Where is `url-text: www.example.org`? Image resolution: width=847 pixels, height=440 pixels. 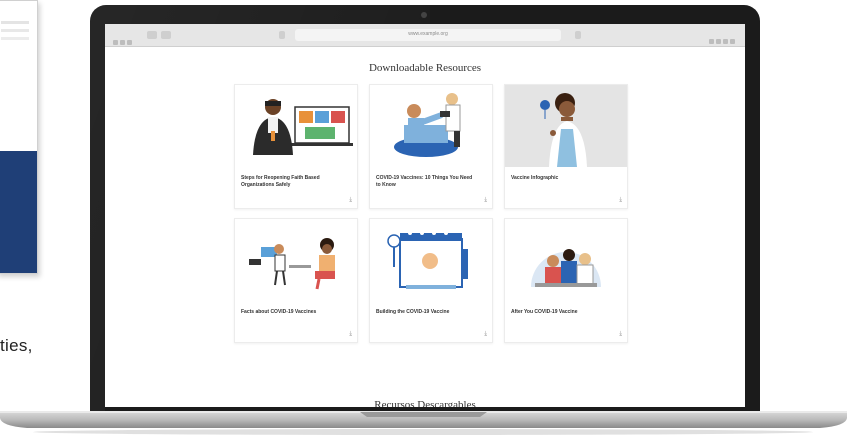
url-text: www.example.org is located at coordinates (428, 34).